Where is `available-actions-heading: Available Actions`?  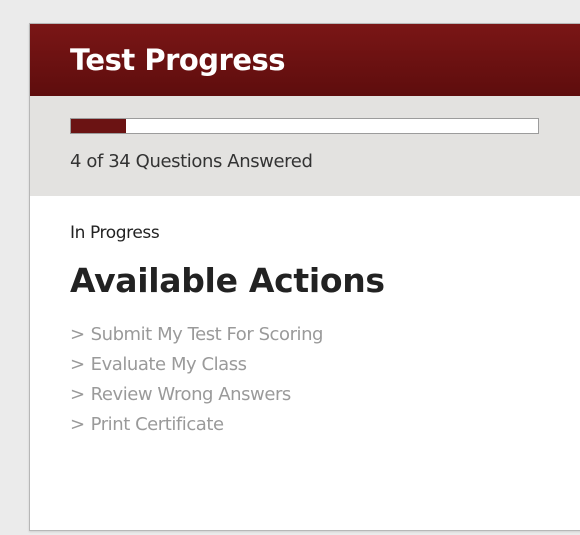
available-actions-heading: Available Actions is located at coordinates (227, 280).